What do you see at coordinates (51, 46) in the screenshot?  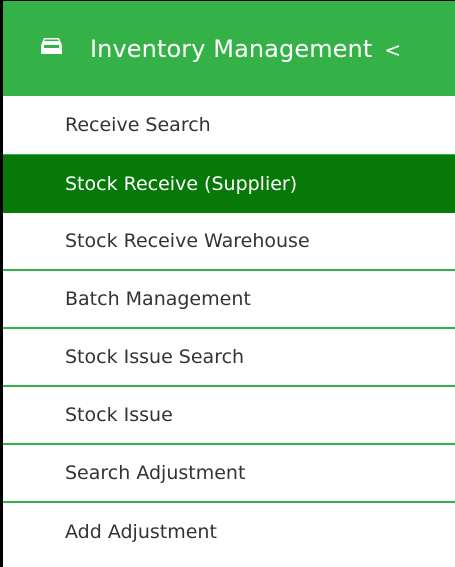 I see `inbox-tray-icon` at bounding box center [51, 46].